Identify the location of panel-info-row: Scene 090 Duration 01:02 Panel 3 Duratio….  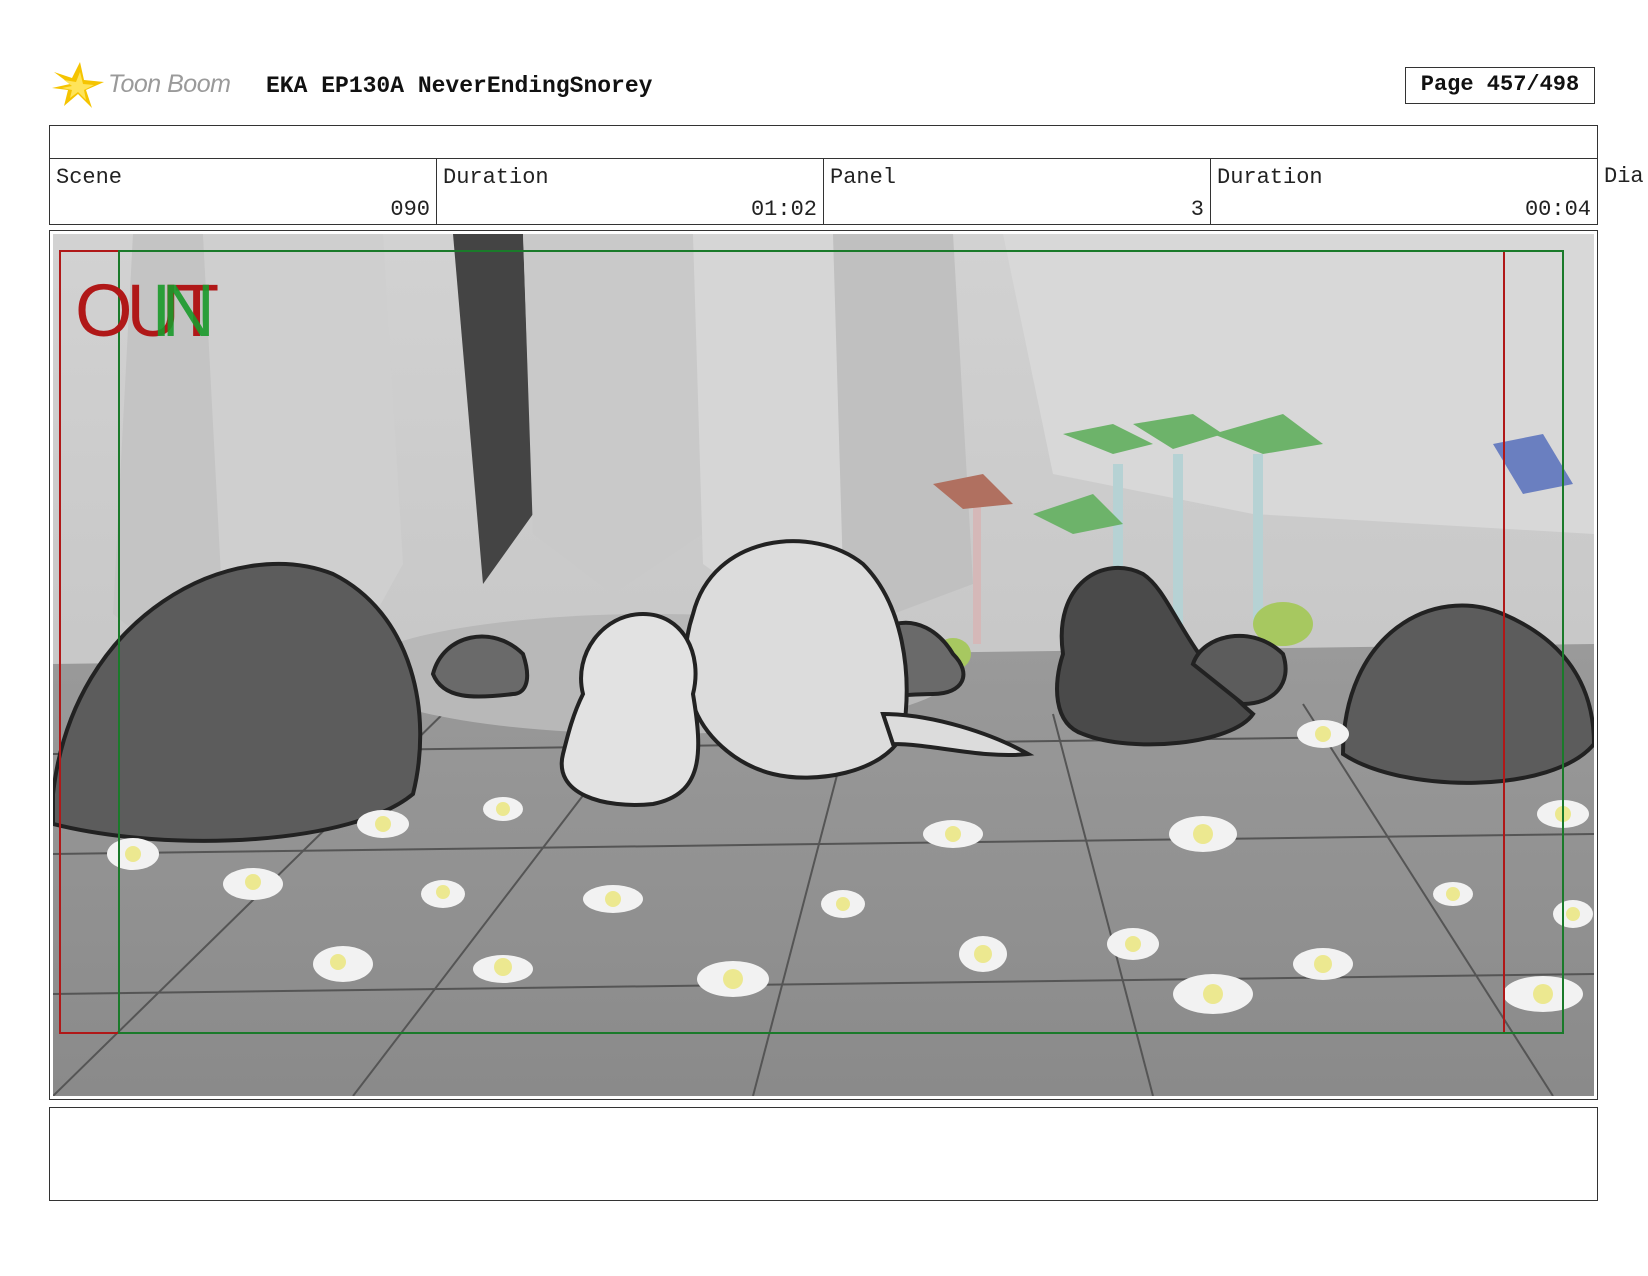
(823, 191).